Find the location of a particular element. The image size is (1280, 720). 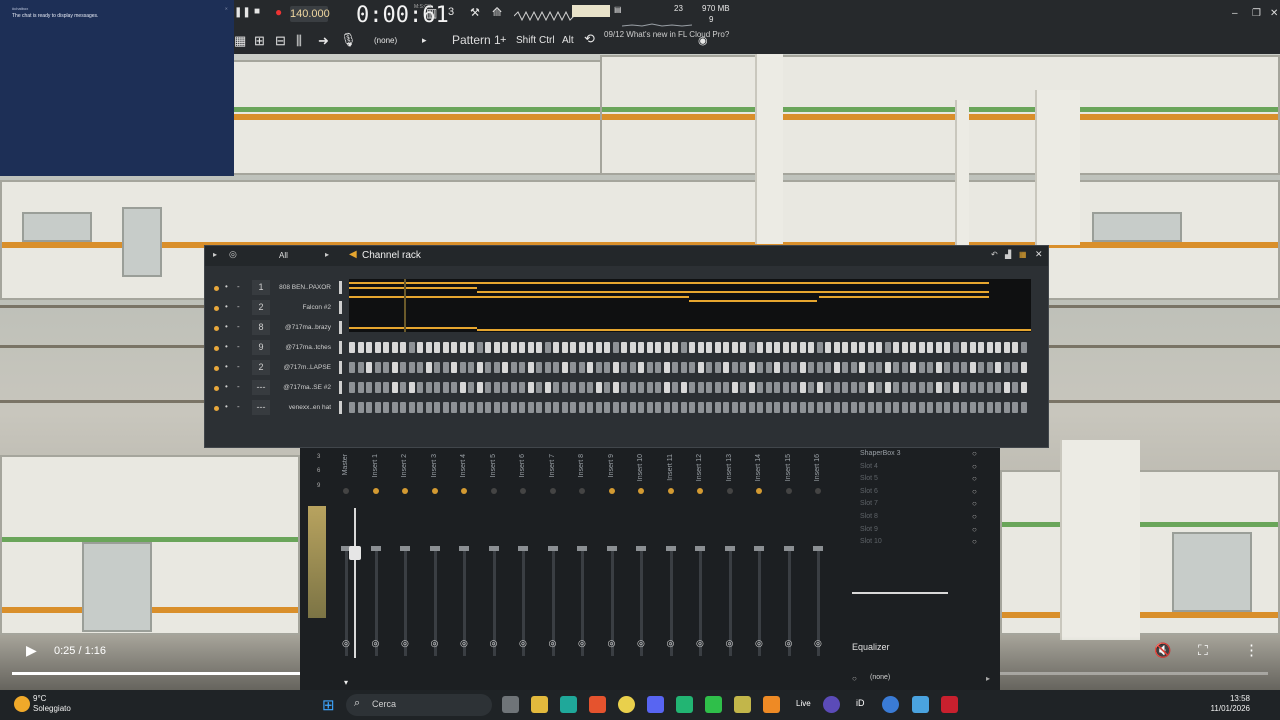

channel-mixer-track: --- is located at coordinates (261, 387).